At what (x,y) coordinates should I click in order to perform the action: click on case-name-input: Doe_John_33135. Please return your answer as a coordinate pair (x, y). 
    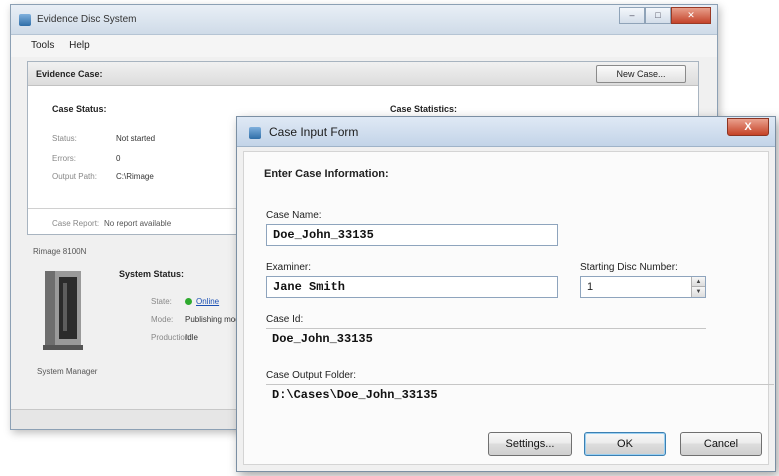
    Looking at the image, I should click on (412, 235).